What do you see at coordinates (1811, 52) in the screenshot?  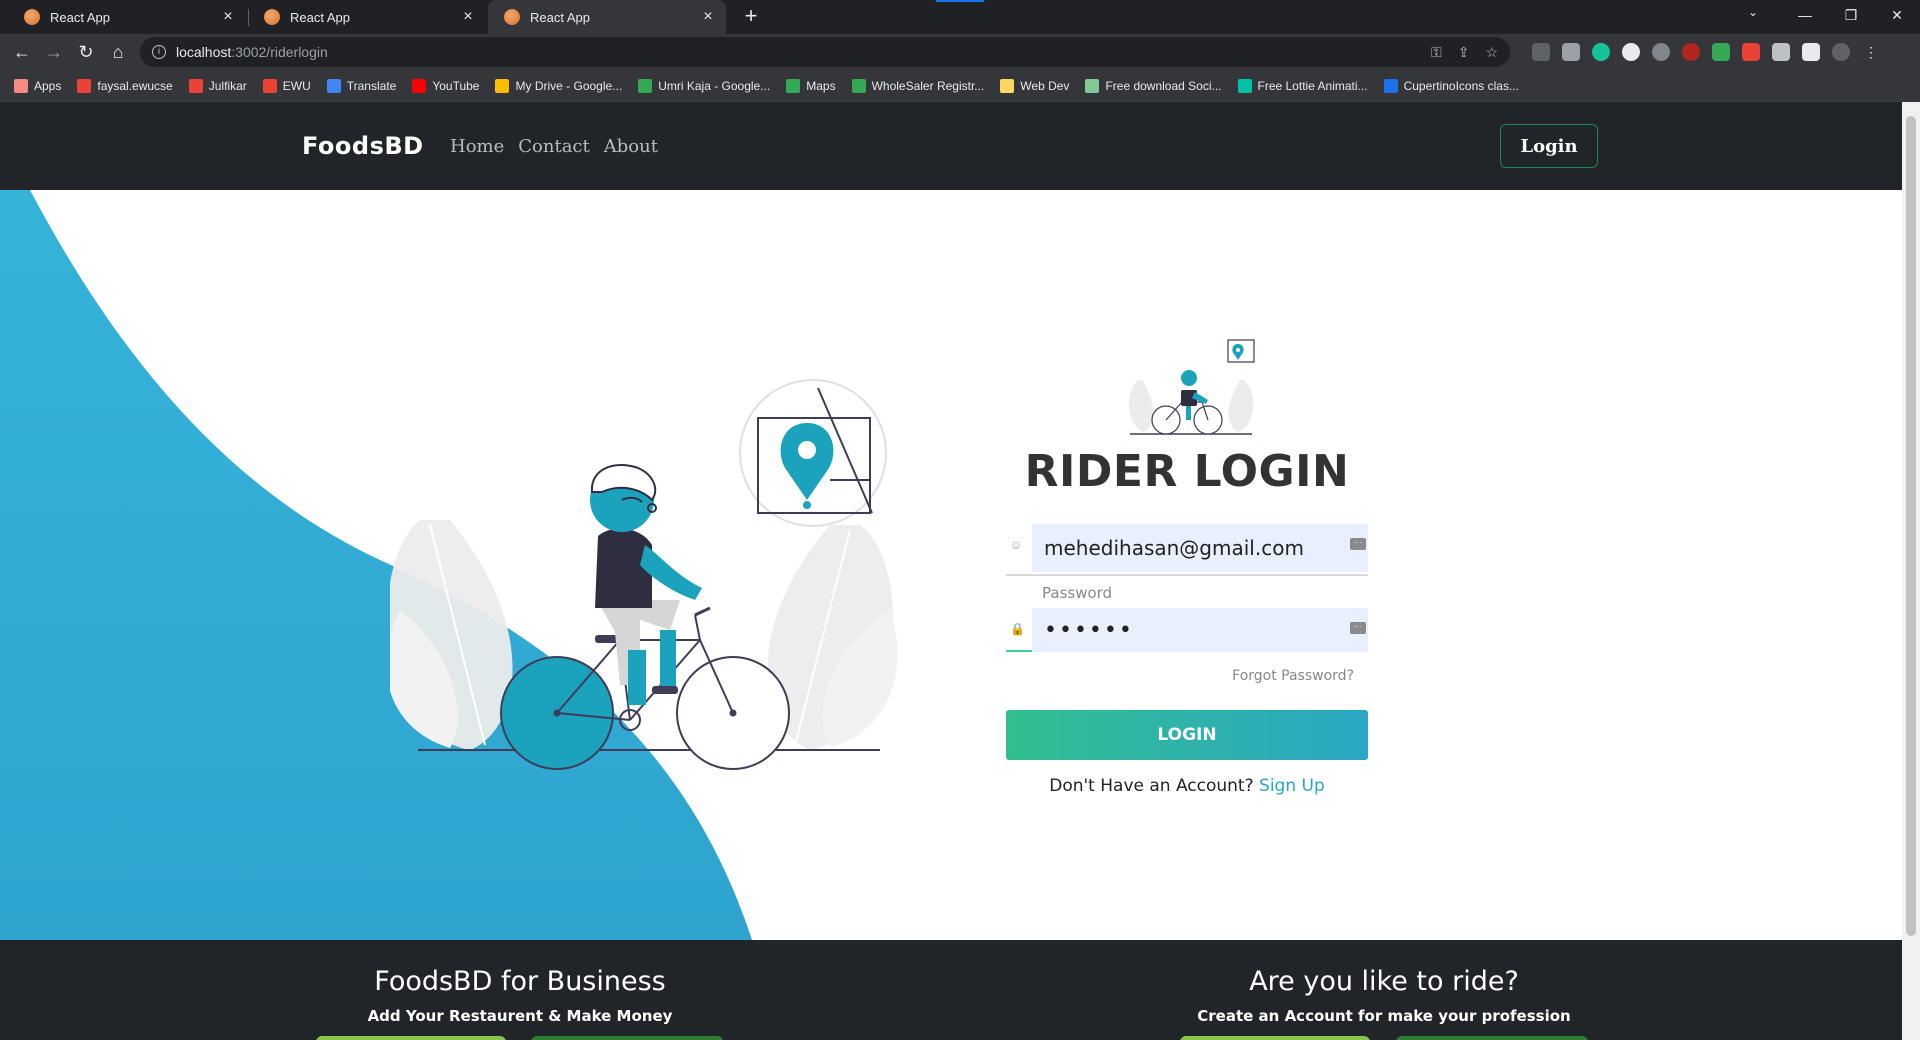 I see `side-panel-icon` at bounding box center [1811, 52].